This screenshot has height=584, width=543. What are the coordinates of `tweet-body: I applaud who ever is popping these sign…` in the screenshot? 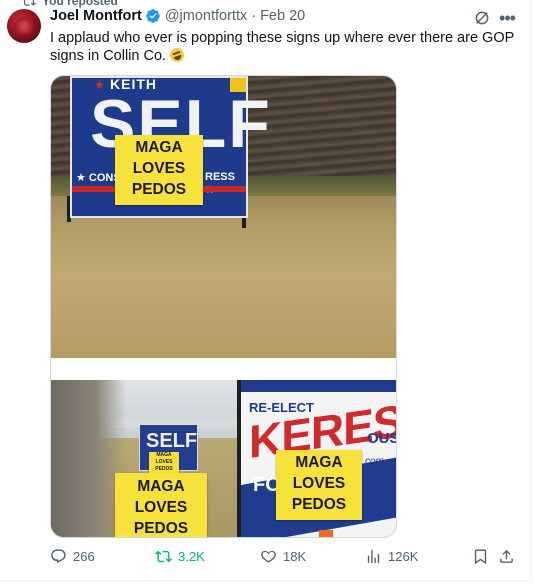 It's located at (282, 47).